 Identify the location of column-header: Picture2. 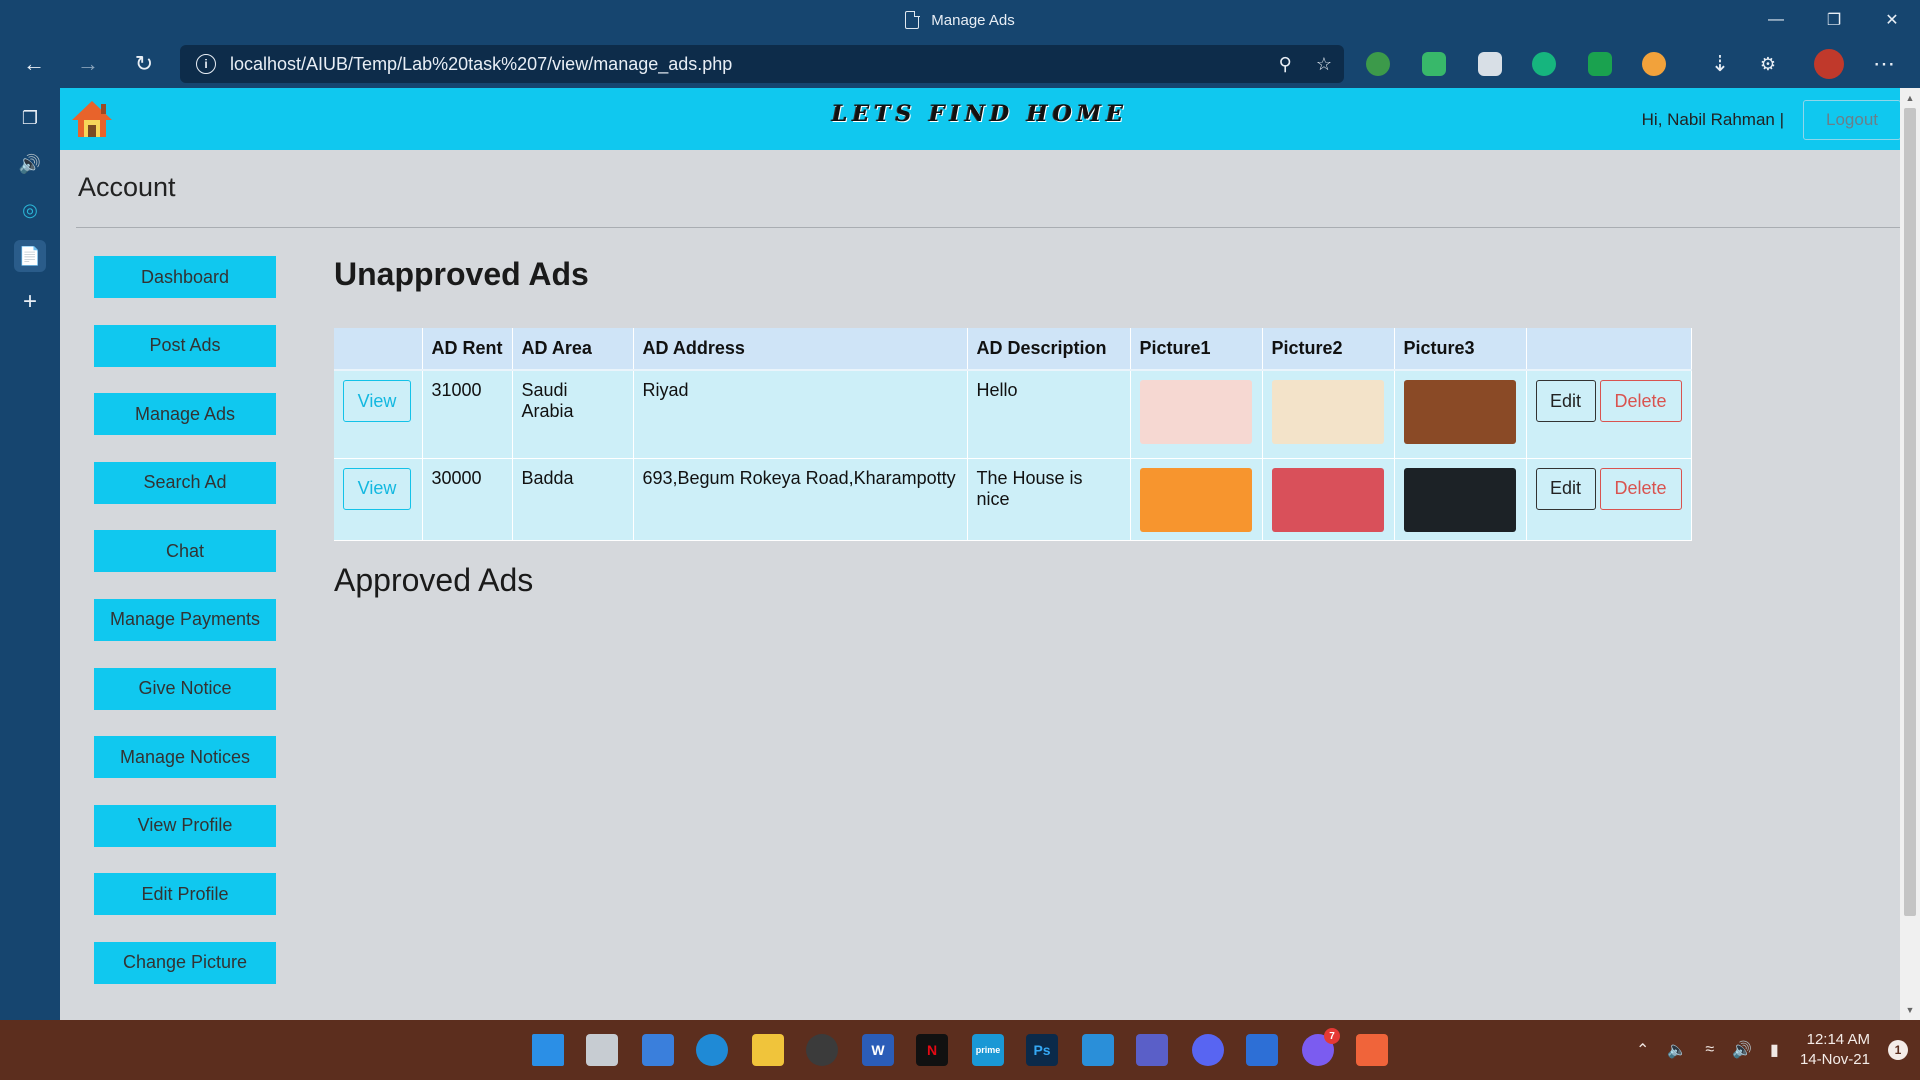
(1328, 349).